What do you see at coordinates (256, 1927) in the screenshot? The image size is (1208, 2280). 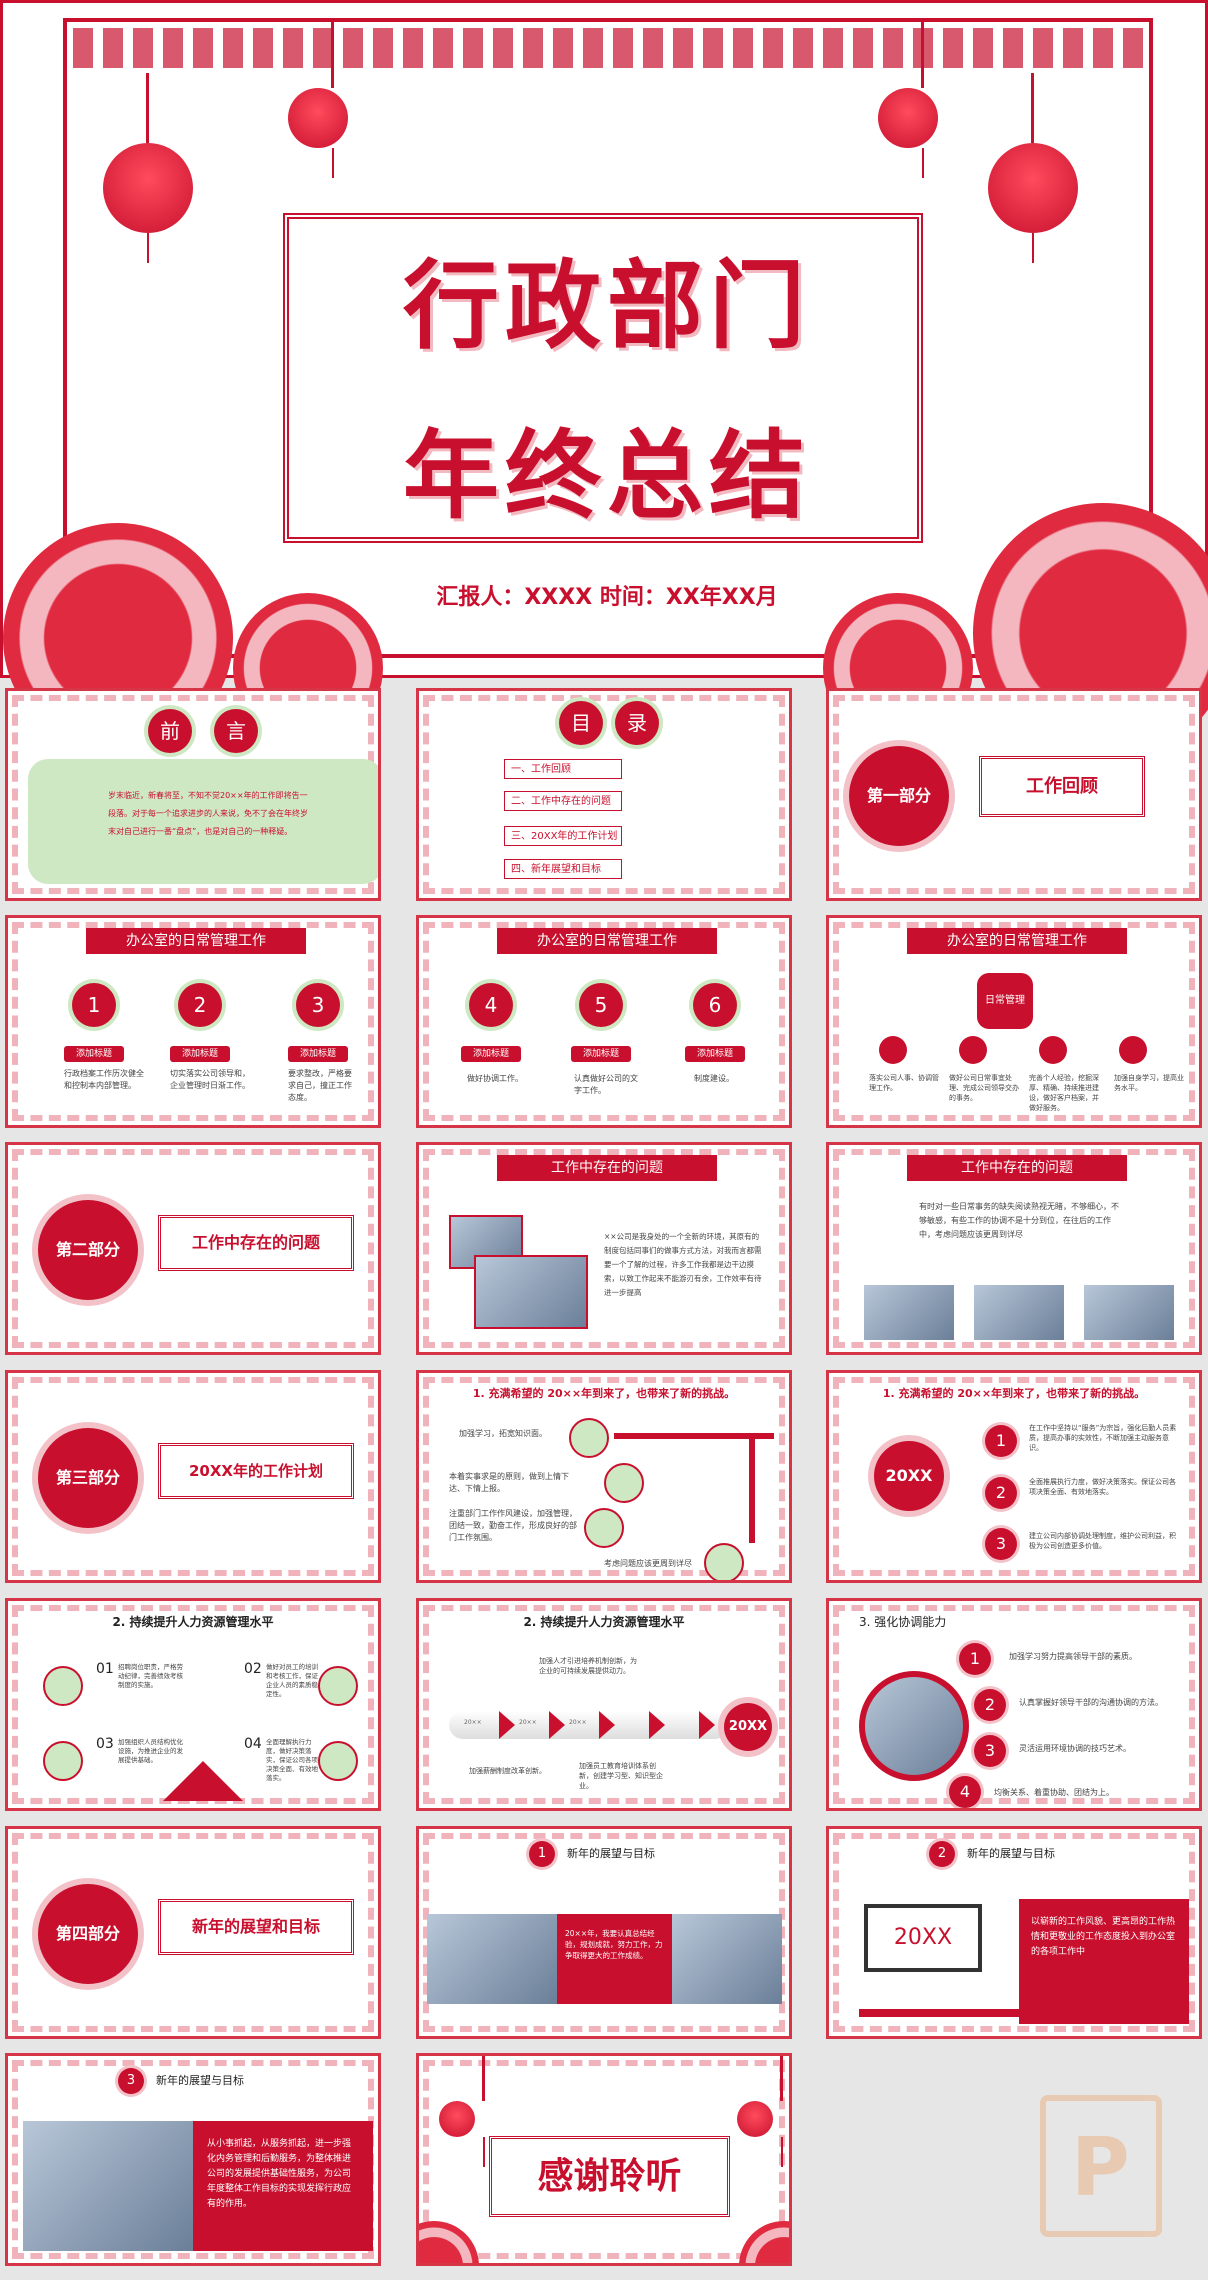 I see `part4-title: 新年的展望和目标` at bounding box center [256, 1927].